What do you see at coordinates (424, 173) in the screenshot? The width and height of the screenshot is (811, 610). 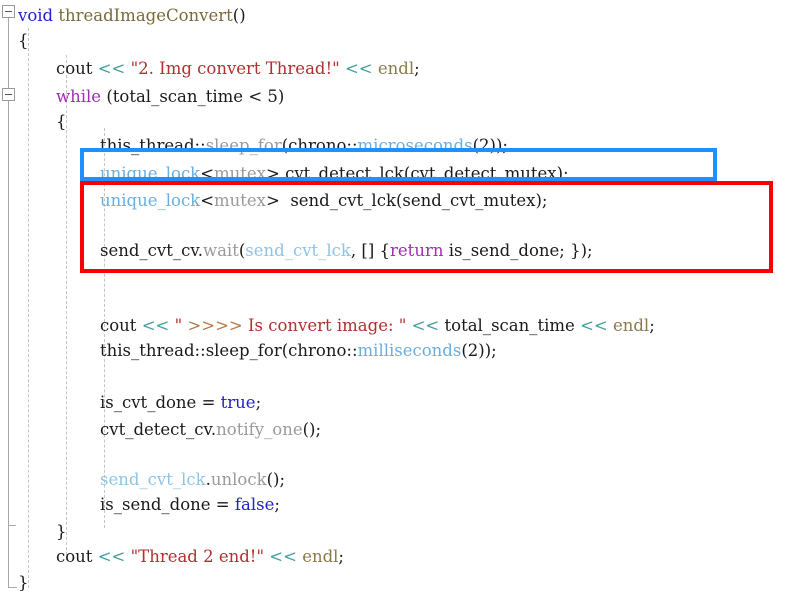 I see `code-token: cvt_detect_lck(cvt_detect_mutex);` at bounding box center [424, 173].